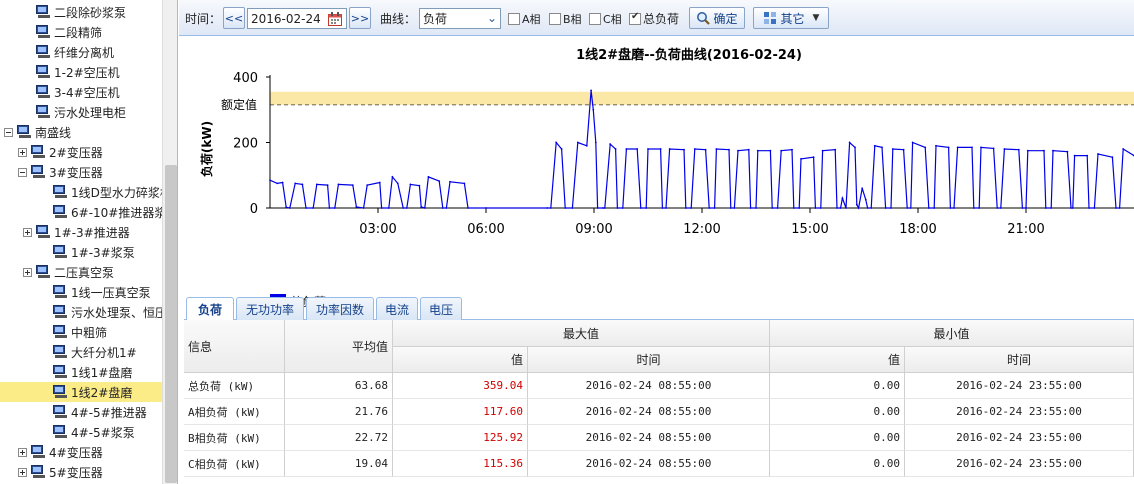 Image resolution: width=1134 pixels, height=484 pixels. What do you see at coordinates (593, 229) in the screenshot?
I see `x-tick-label: 09:00` at bounding box center [593, 229].